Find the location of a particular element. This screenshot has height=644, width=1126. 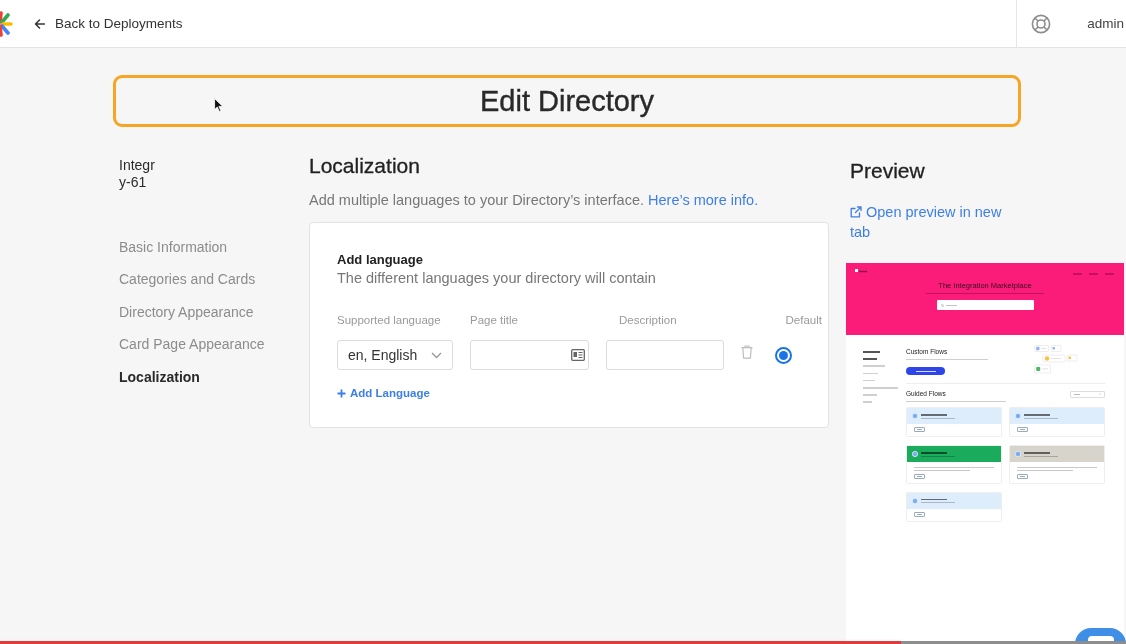

app-chips-drawing is located at coordinates (1056, 360).